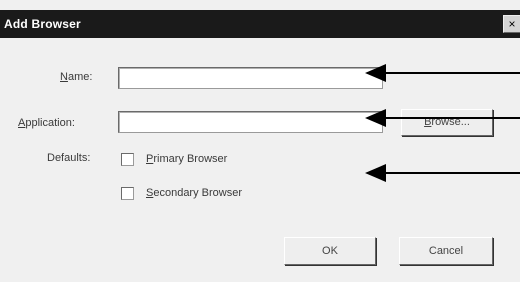  I want to click on callout-arrows, so click(442, 123).